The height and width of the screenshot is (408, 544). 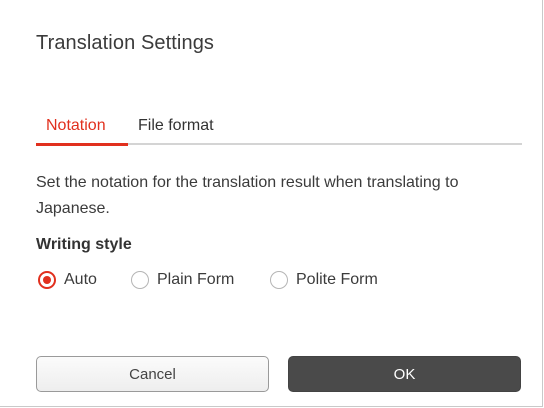 What do you see at coordinates (80, 279) in the screenshot?
I see `radio-auto-label: Auto` at bounding box center [80, 279].